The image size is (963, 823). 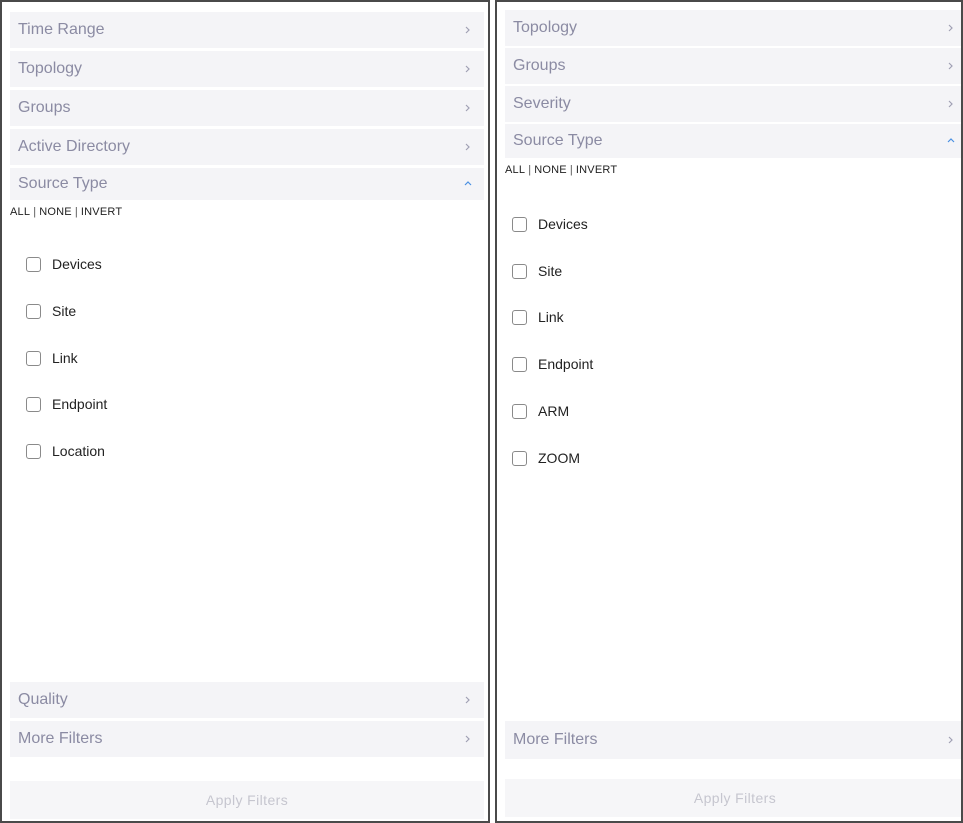 I want to click on checkbox-label: ARM, so click(x=554, y=411).